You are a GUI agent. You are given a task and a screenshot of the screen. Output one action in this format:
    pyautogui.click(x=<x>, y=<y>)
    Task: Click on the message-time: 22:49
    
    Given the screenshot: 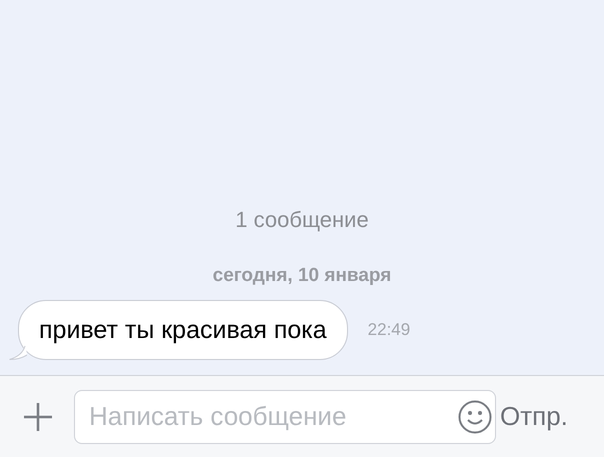 What is the action you would take?
    pyautogui.click(x=389, y=330)
    